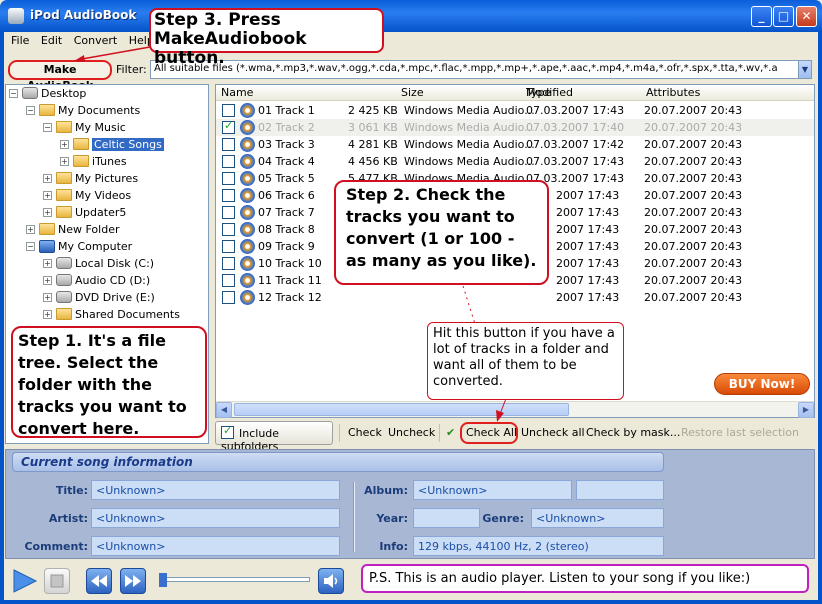 This screenshot has width=822, height=604. I want to click on tree-item-updater5: + Updater5, so click(84, 212).